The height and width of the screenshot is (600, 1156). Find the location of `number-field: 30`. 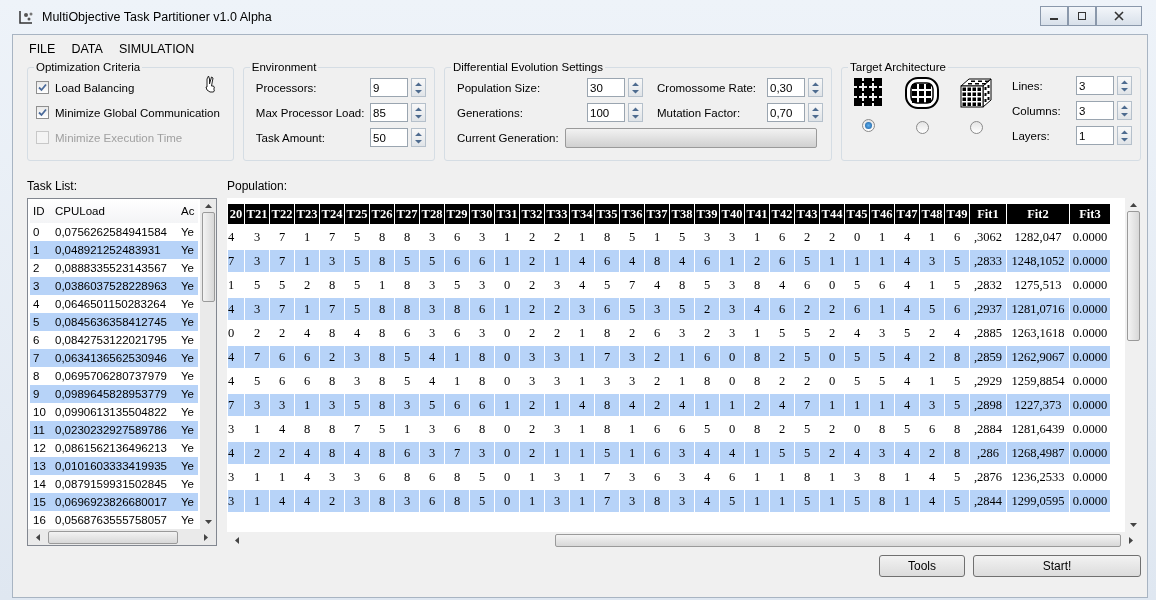

number-field: 30 is located at coordinates (606, 87).